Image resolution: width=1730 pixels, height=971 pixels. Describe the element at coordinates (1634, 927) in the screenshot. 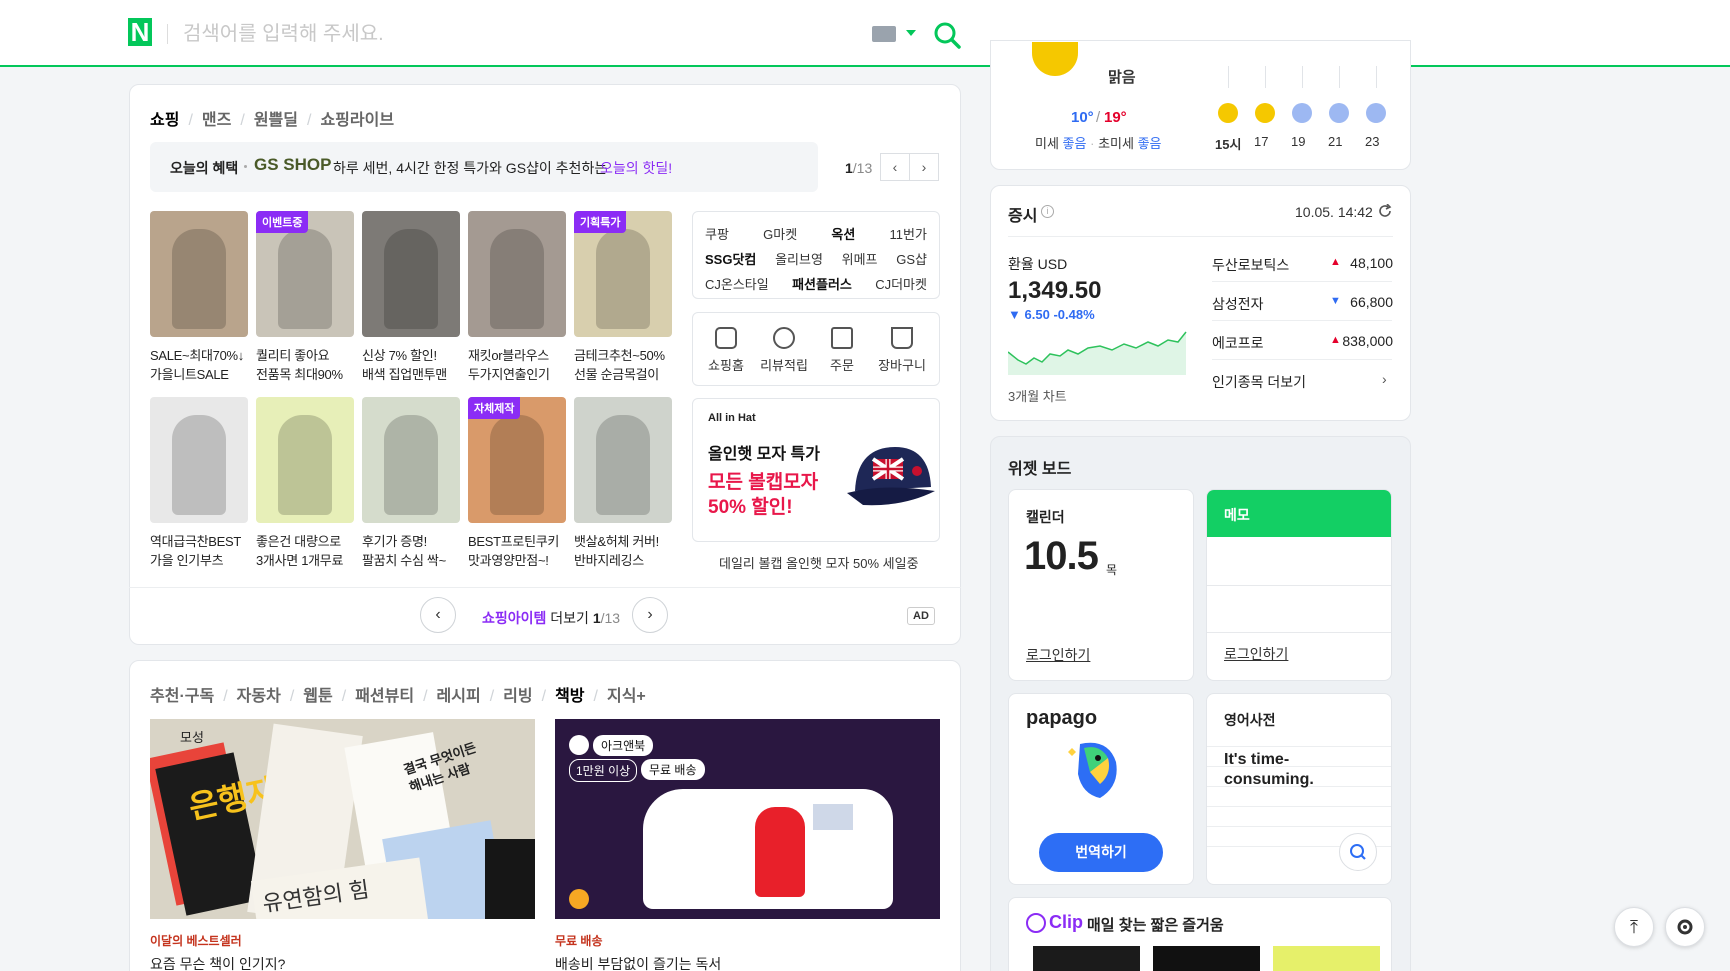

I see `scroll-top-button: ⤒` at that location.